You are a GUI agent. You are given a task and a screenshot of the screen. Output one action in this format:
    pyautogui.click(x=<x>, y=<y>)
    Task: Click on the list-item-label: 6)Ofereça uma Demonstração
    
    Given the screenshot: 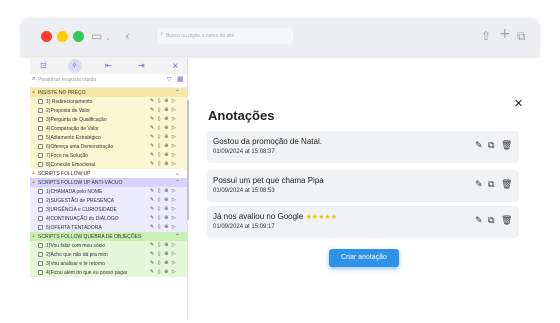 What is the action you would take?
    pyautogui.click(x=80, y=147)
    